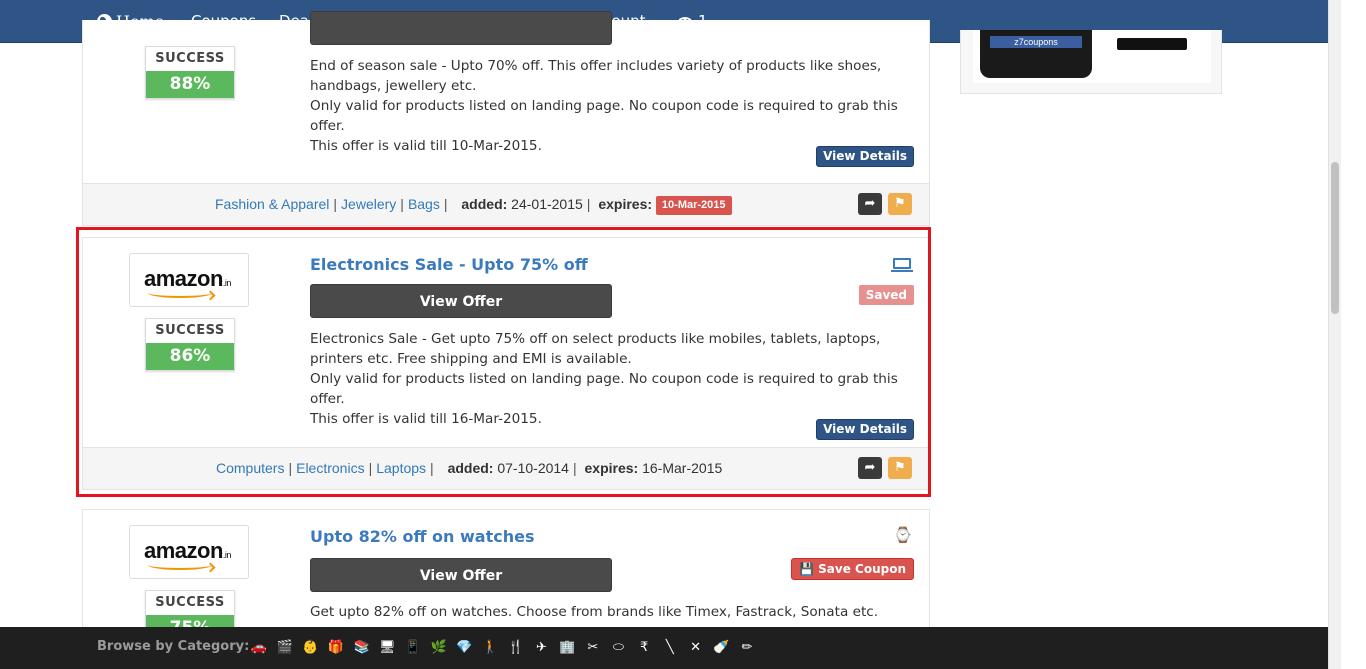 The width and height of the screenshot is (1366, 669). I want to click on tag-link: Jewelery, so click(368, 204).